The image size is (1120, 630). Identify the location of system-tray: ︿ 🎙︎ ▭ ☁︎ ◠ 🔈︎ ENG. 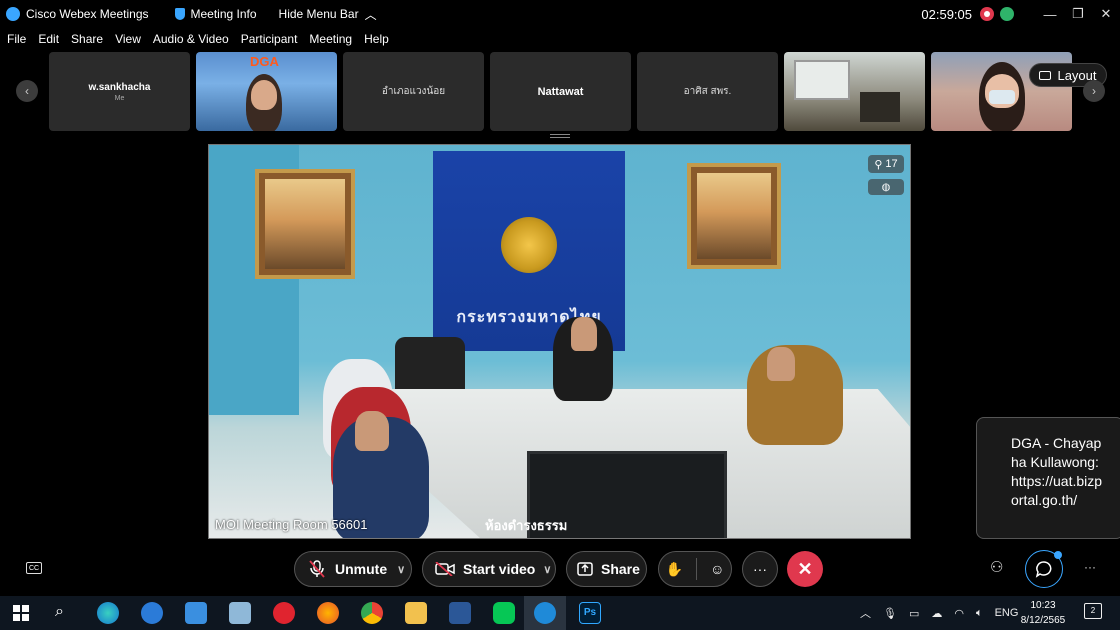
(939, 613).